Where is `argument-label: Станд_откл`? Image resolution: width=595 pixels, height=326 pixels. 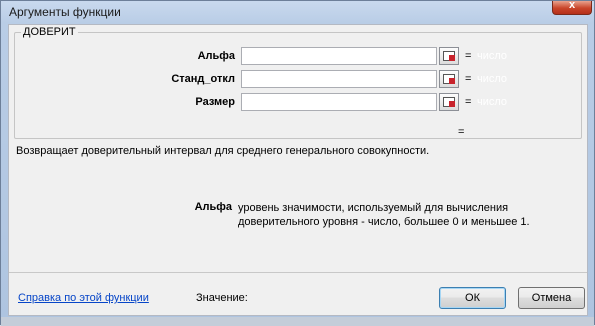 argument-label: Станд_откл is located at coordinates (203, 79).